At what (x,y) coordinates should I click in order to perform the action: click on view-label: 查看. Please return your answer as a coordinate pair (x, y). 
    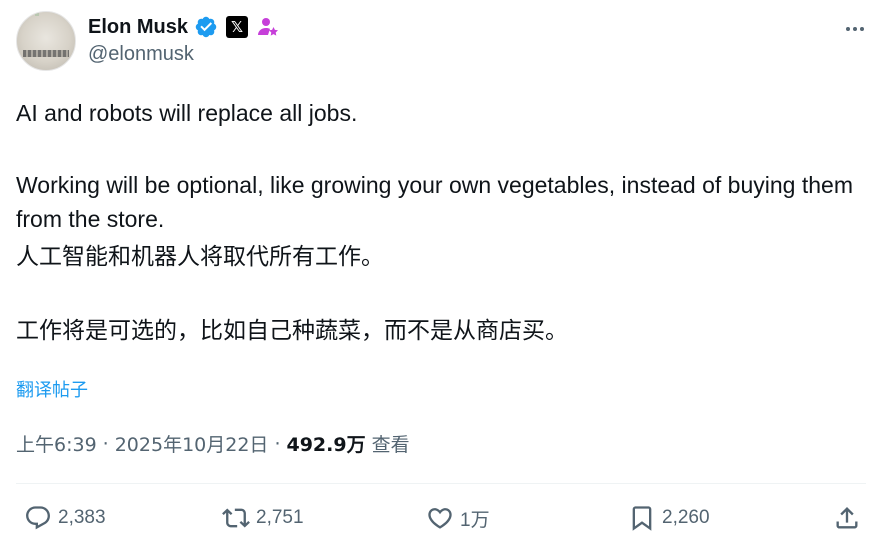
    Looking at the image, I should click on (390, 445).